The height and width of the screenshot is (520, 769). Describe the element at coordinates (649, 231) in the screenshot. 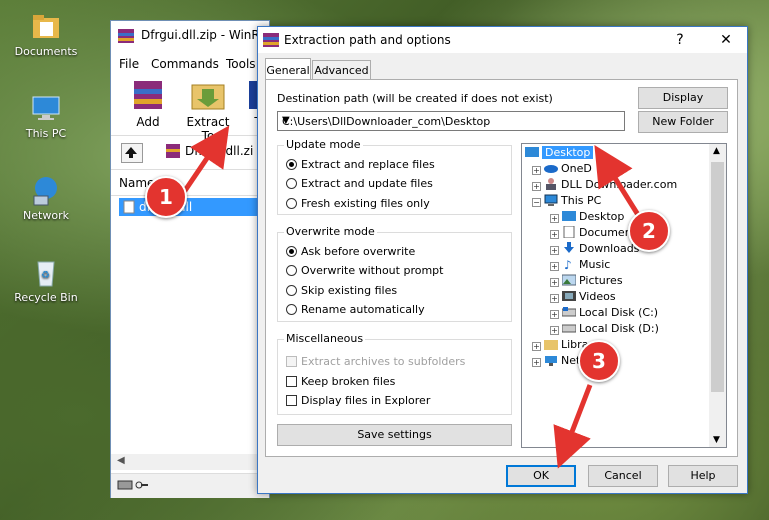

I see `step-number: 2` at that location.